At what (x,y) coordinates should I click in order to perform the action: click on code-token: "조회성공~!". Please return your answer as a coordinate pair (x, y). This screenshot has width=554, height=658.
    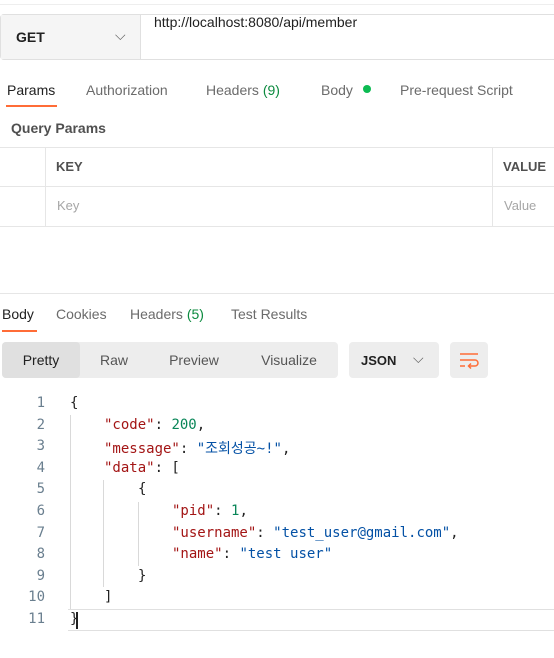
    Looking at the image, I should click on (239, 449).